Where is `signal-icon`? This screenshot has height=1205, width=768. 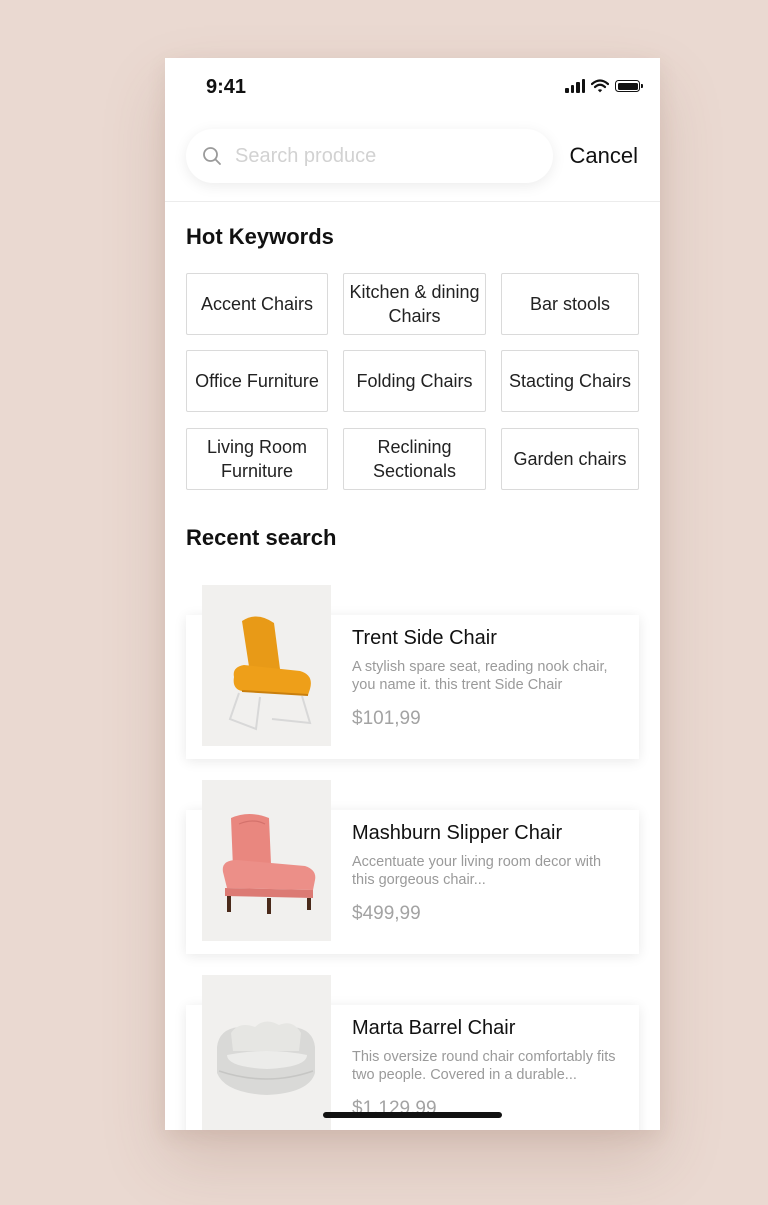 signal-icon is located at coordinates (575, 86).